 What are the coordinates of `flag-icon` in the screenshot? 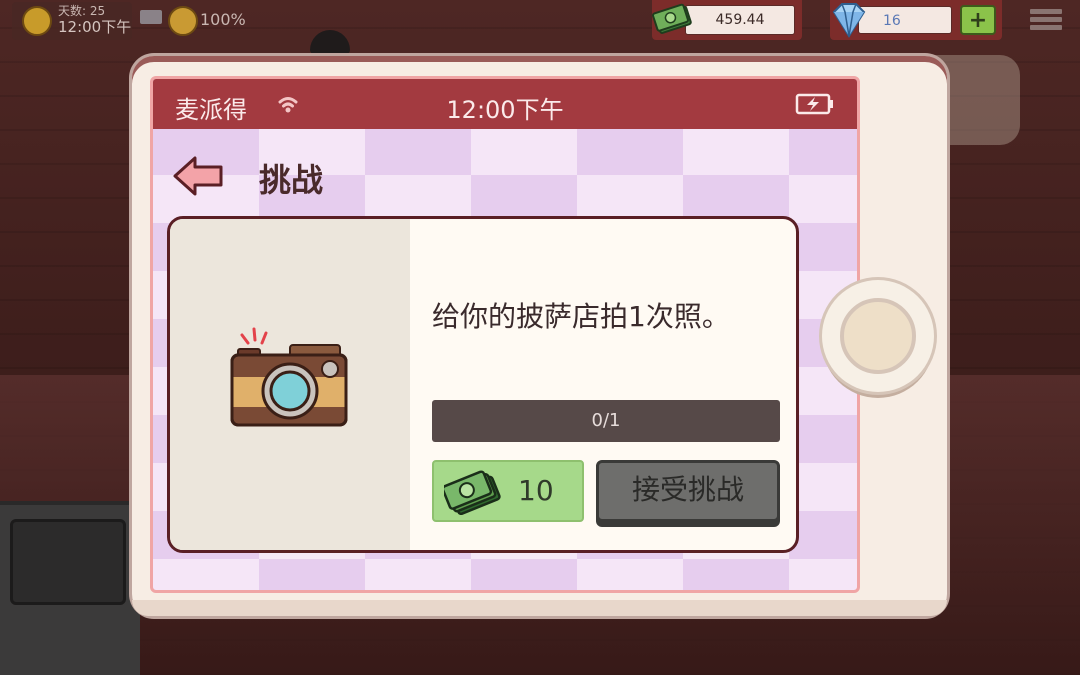 It's located at (151, 17).